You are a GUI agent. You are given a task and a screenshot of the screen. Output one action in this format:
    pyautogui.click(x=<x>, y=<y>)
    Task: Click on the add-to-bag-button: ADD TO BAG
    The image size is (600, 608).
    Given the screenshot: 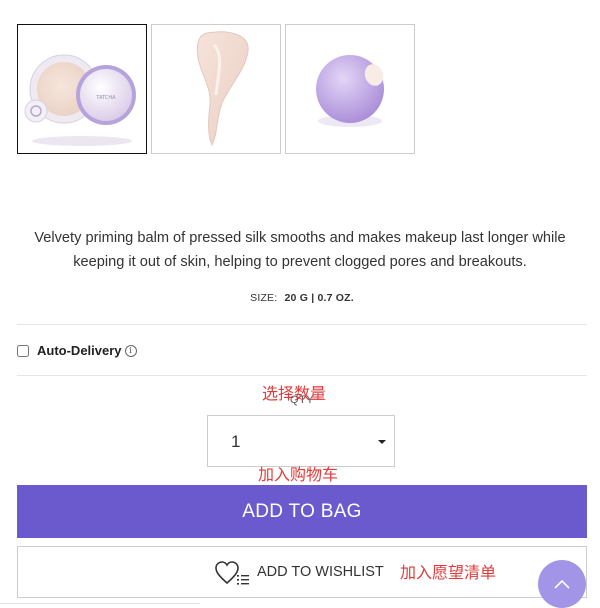 What is the action you would take?
    pyautogui.click(x=302, y=511)
    